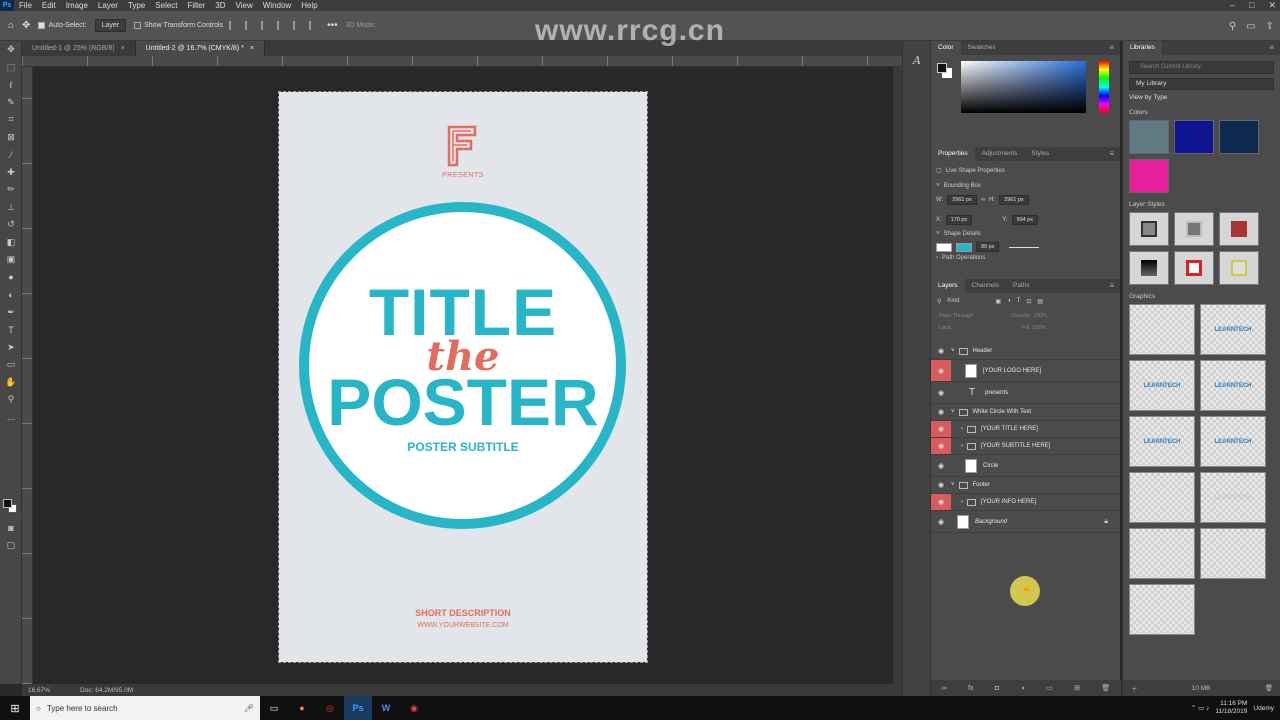 The image size is (1280, 720). I want to click on dodge-tool-icon: ◐, so click(11, 295).